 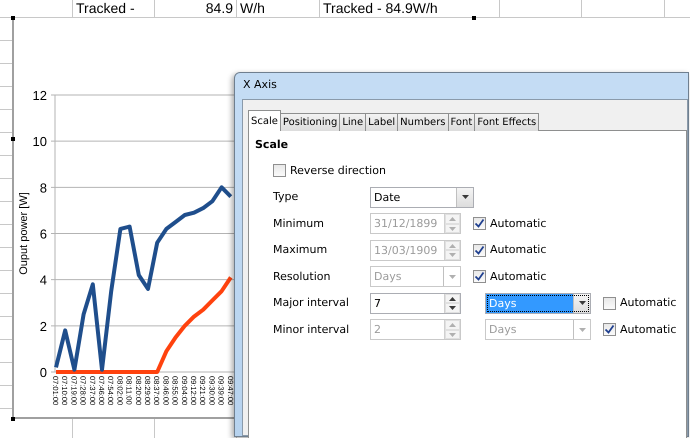 What do you see at coordinates (196, 8) in the screenshot?
I see `table-cell: 84.9` at bounding box center [196, 8].